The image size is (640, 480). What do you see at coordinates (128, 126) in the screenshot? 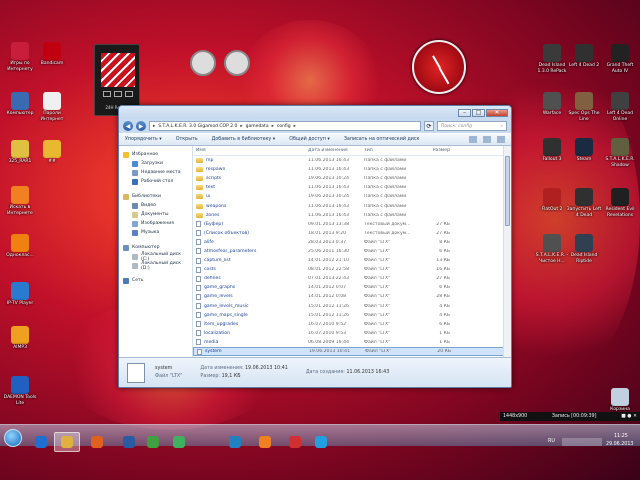
I see `back-button: ◀` at bounding box center [128, 126].